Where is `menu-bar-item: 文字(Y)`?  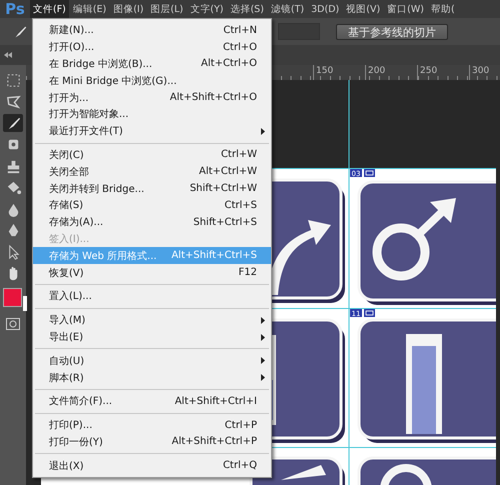 menu-bar-item: 文字(Y) is located at coordinates (206, 9).